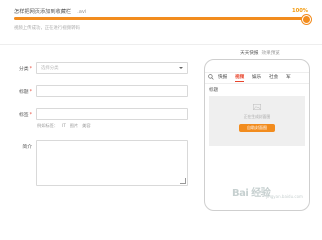 The height and width of the screenshot is (240, 322). I want to click on title-row: 标题*, so click(98, 91).